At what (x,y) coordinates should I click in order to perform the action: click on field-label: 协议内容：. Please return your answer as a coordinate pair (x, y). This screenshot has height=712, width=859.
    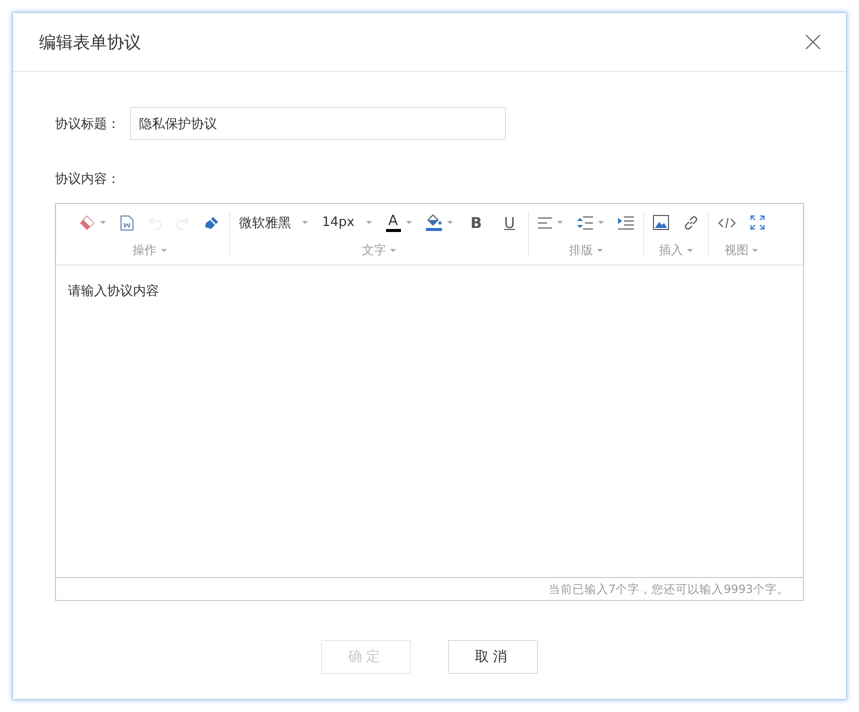
    Looking at the image, I should click on (87, 179).